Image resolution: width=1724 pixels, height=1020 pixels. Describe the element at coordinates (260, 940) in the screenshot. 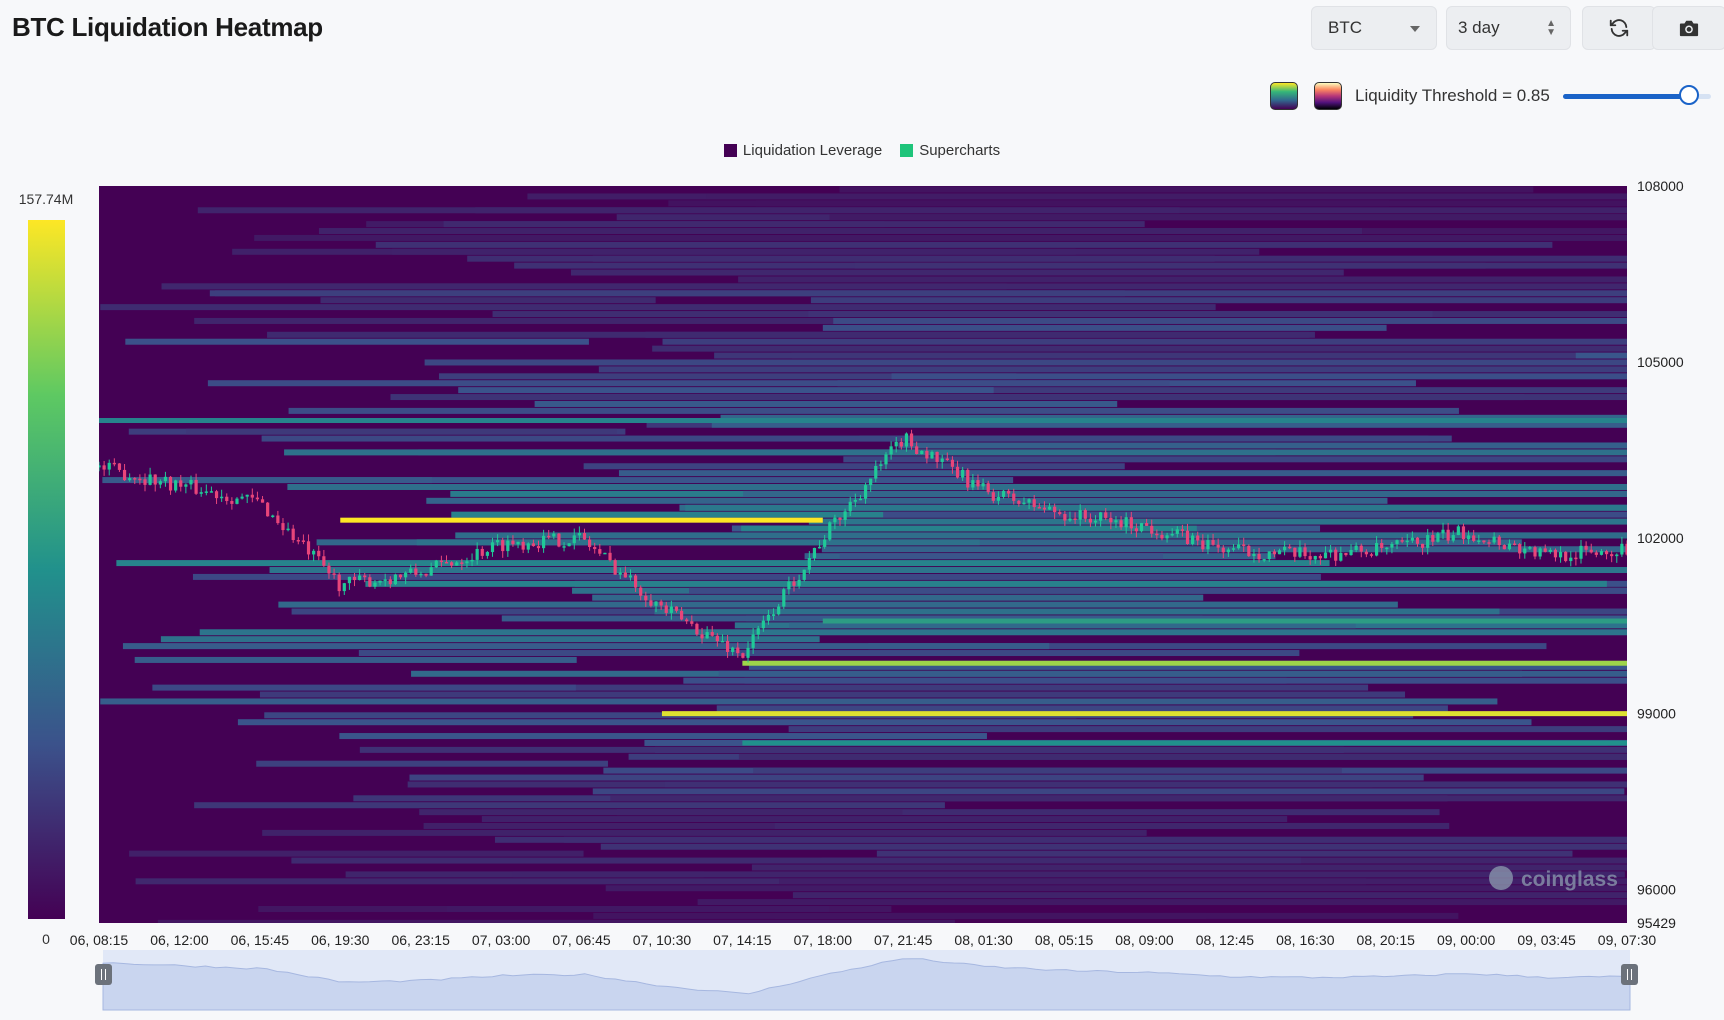

I see `x-tick-label: 06, 15:45` at that location.